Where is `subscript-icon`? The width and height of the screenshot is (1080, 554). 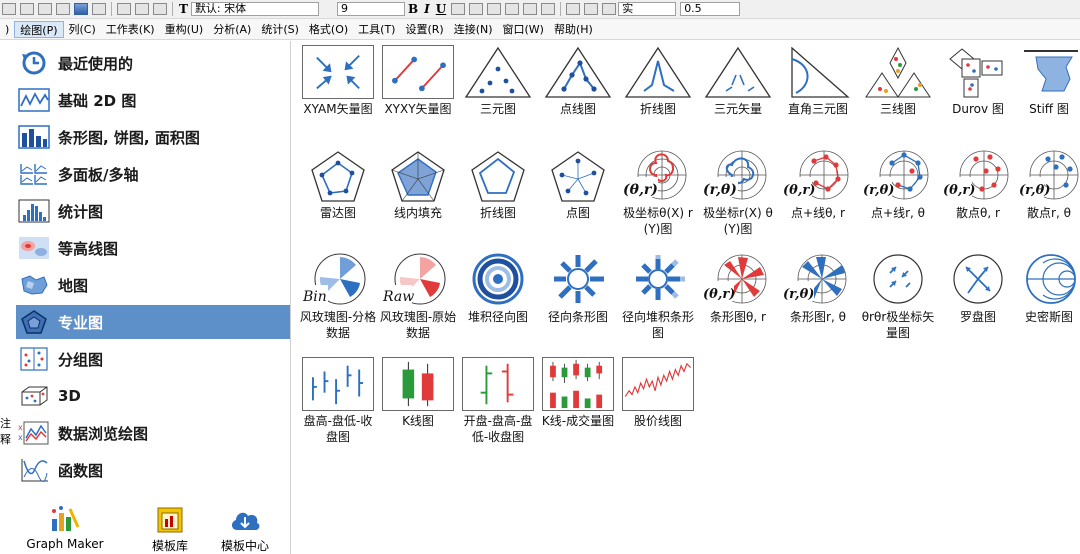
subscript-icon is located at coordinates (476, 9).